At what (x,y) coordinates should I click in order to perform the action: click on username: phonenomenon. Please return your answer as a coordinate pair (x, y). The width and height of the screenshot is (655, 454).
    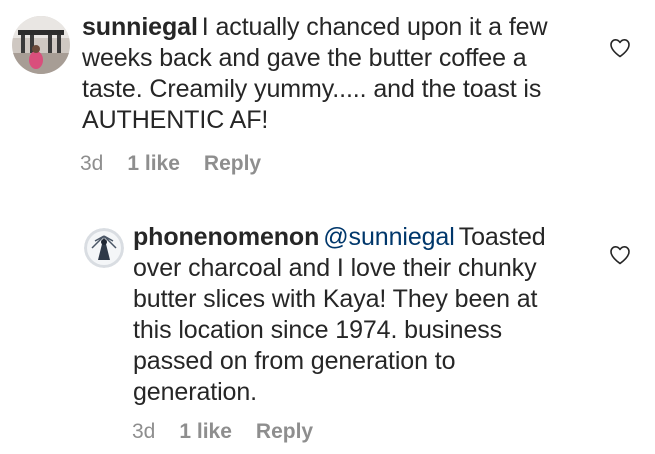
    Looking at the image, I should click on (226, 237).